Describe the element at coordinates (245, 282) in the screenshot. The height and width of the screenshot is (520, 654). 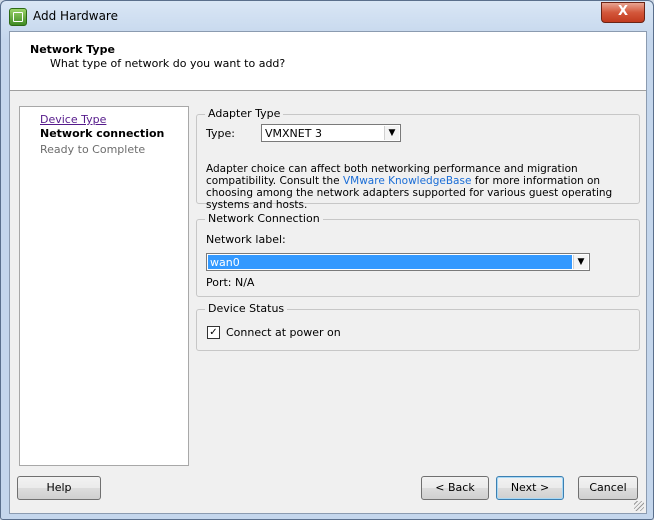
I see `port-value: N/A` at that location.